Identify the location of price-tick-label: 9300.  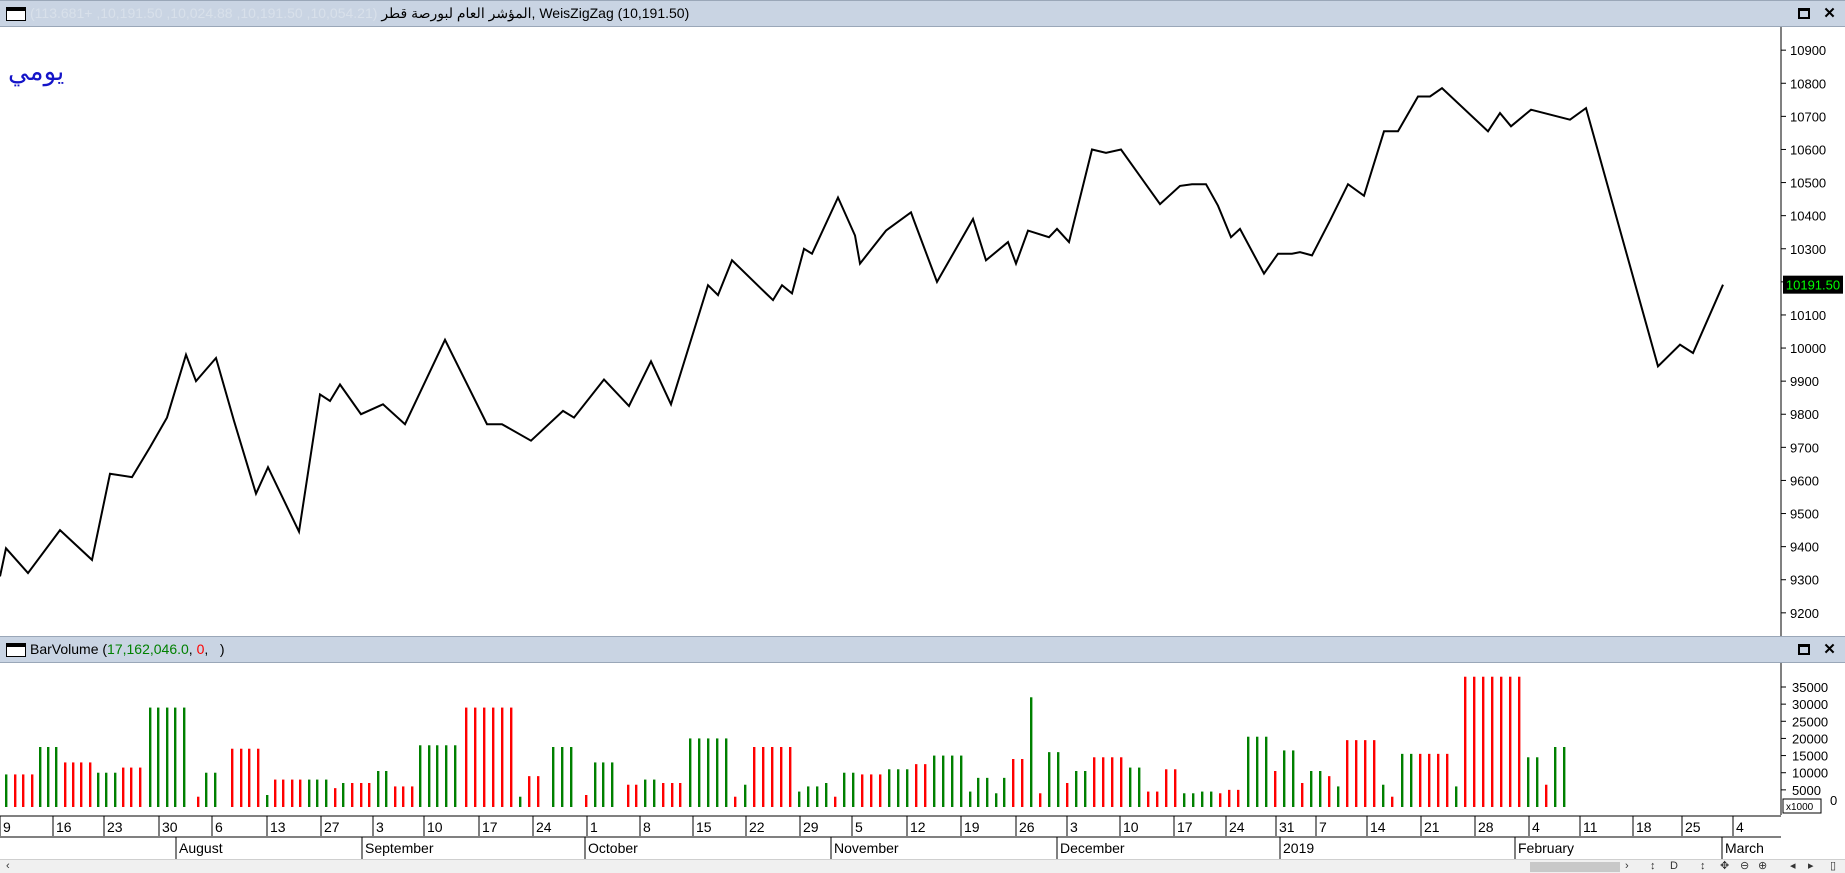
(1804, 580).